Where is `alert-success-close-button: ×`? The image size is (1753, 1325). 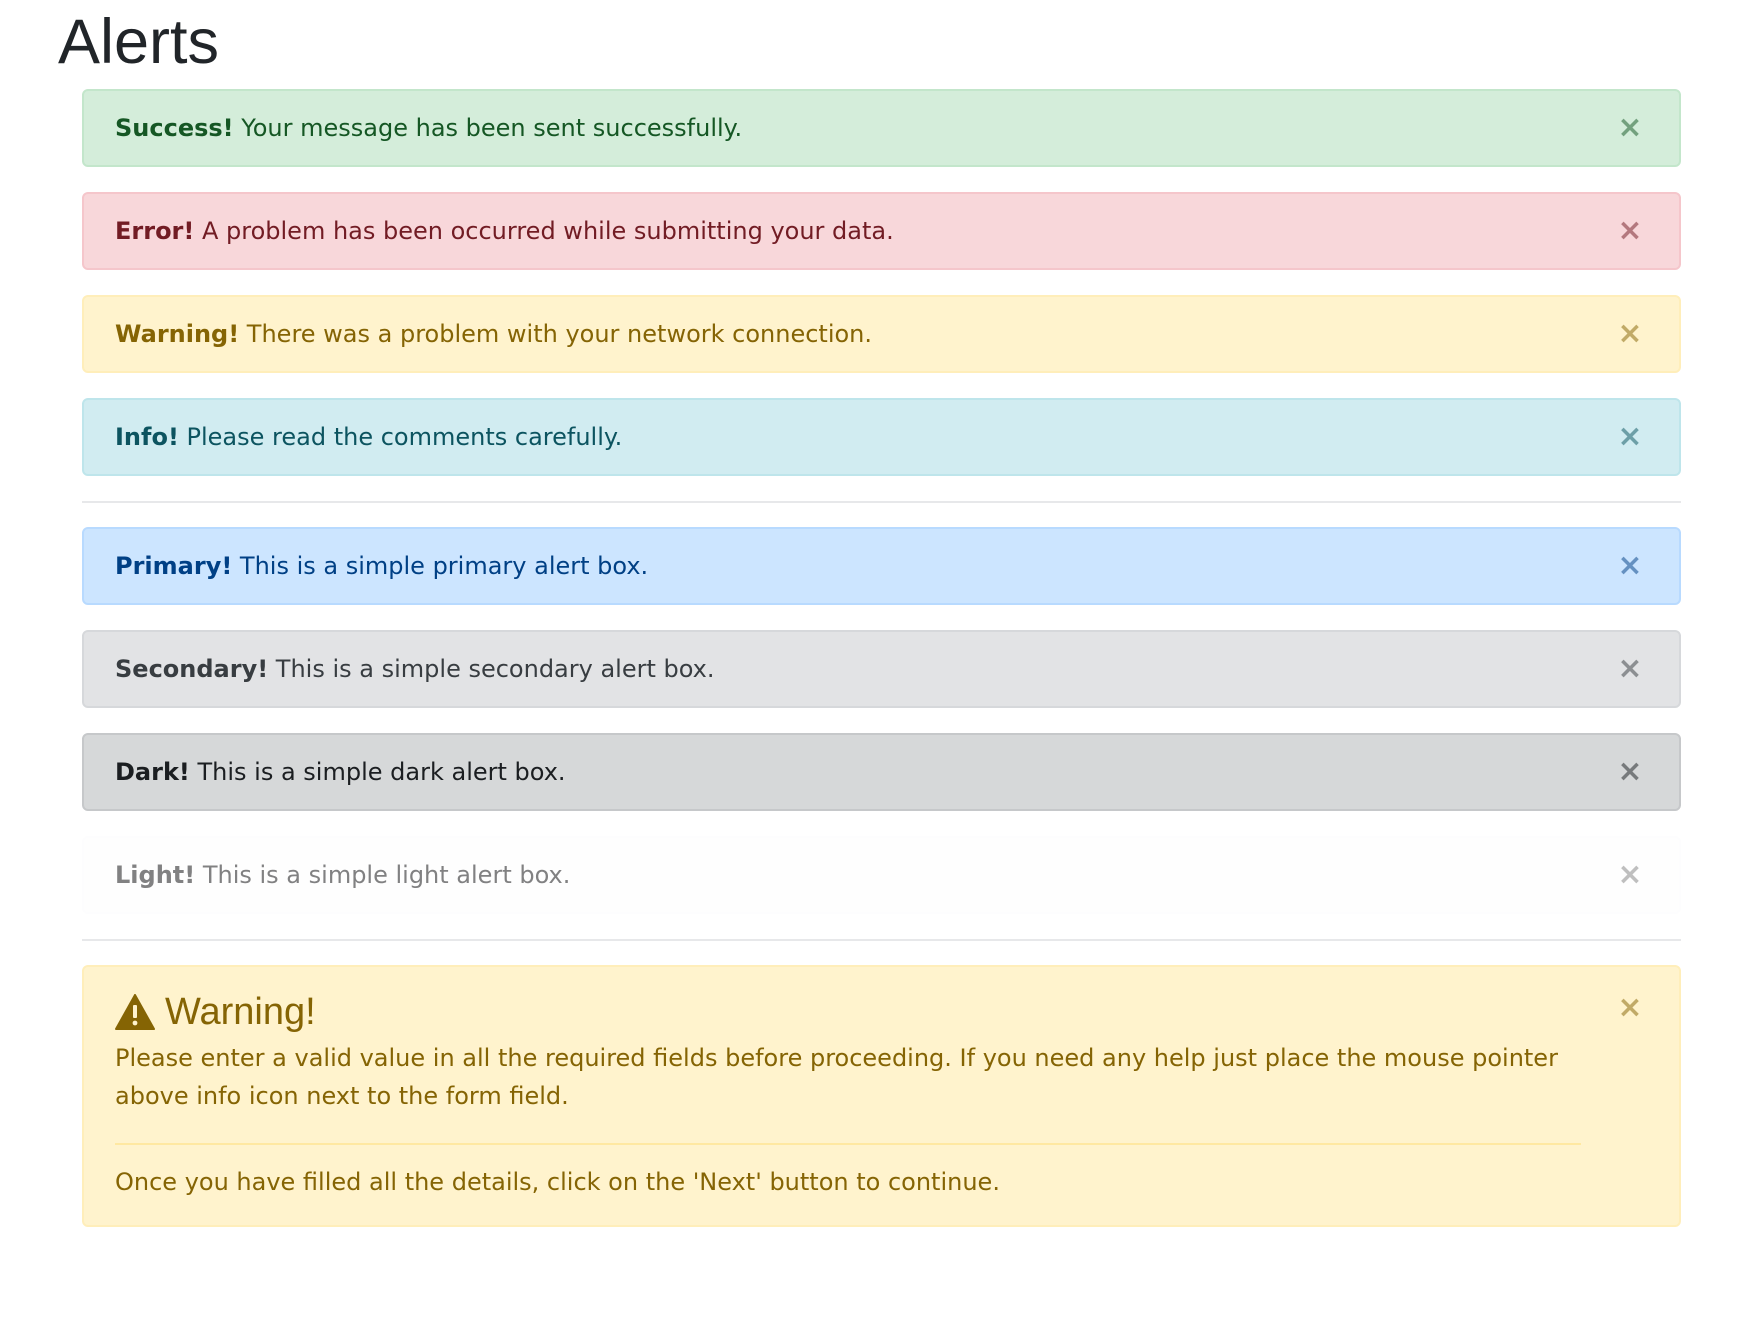 alert-success-close-button: × is located at coordinates (1630, 128).